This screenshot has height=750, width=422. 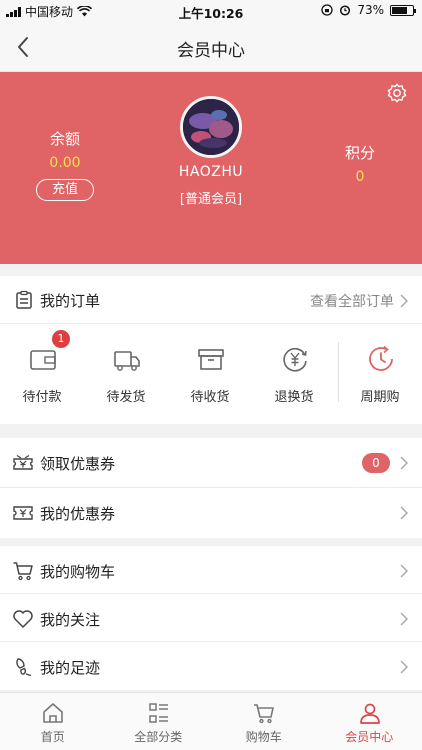 What do you see at coordinates (70, 301) in the screenshot?
I see `orders-title: 我的订单` at bounding box center [70, 301].